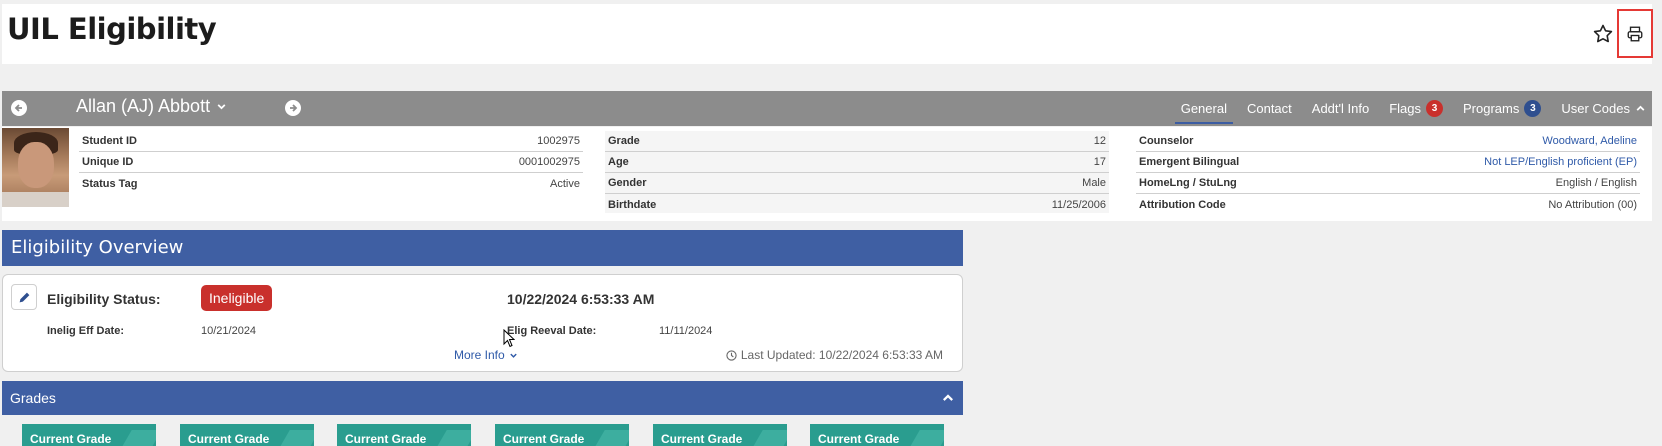 The image size is (1662, 446). Describe the element at coordinates (1269, 108) in the screenshot. I see `tab-contact: Contact` at that location.